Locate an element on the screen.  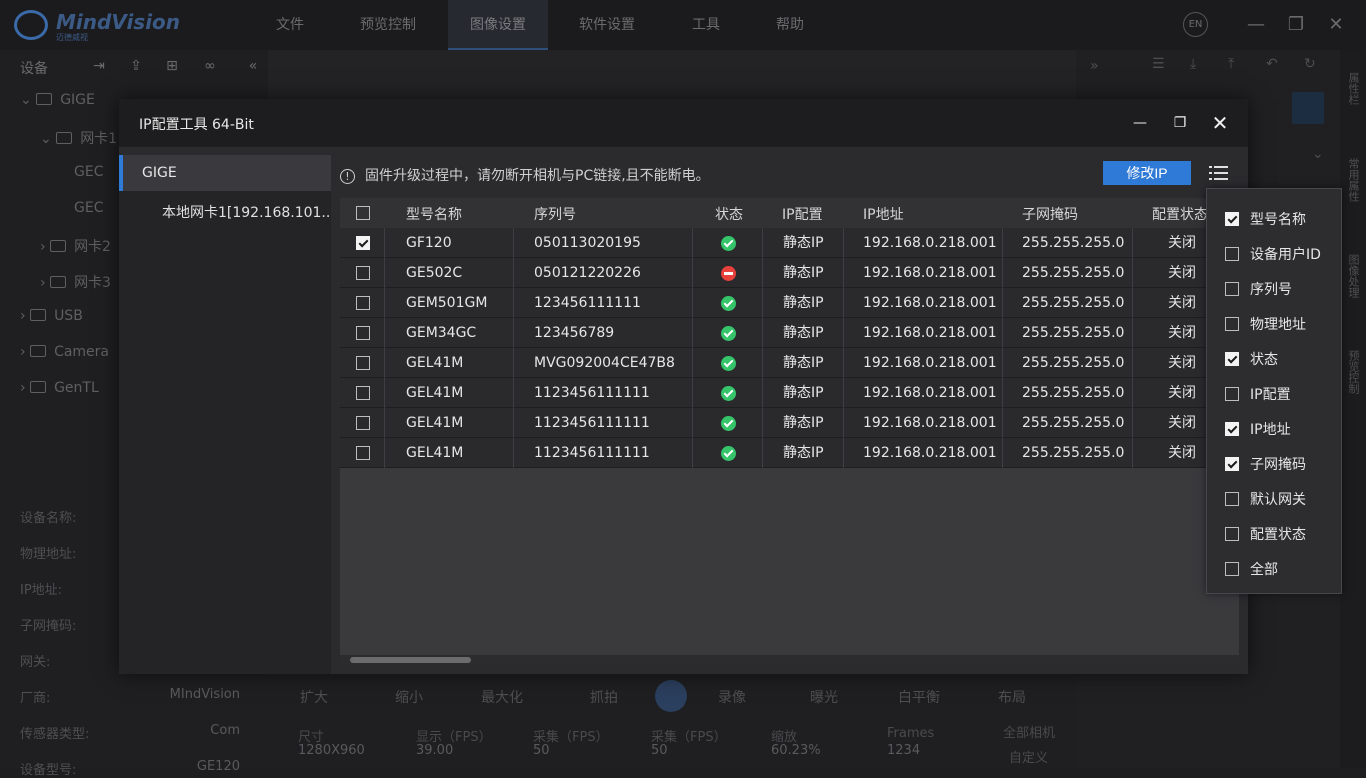
custom-button: 自定义 is located at coordinates (1028, 756).